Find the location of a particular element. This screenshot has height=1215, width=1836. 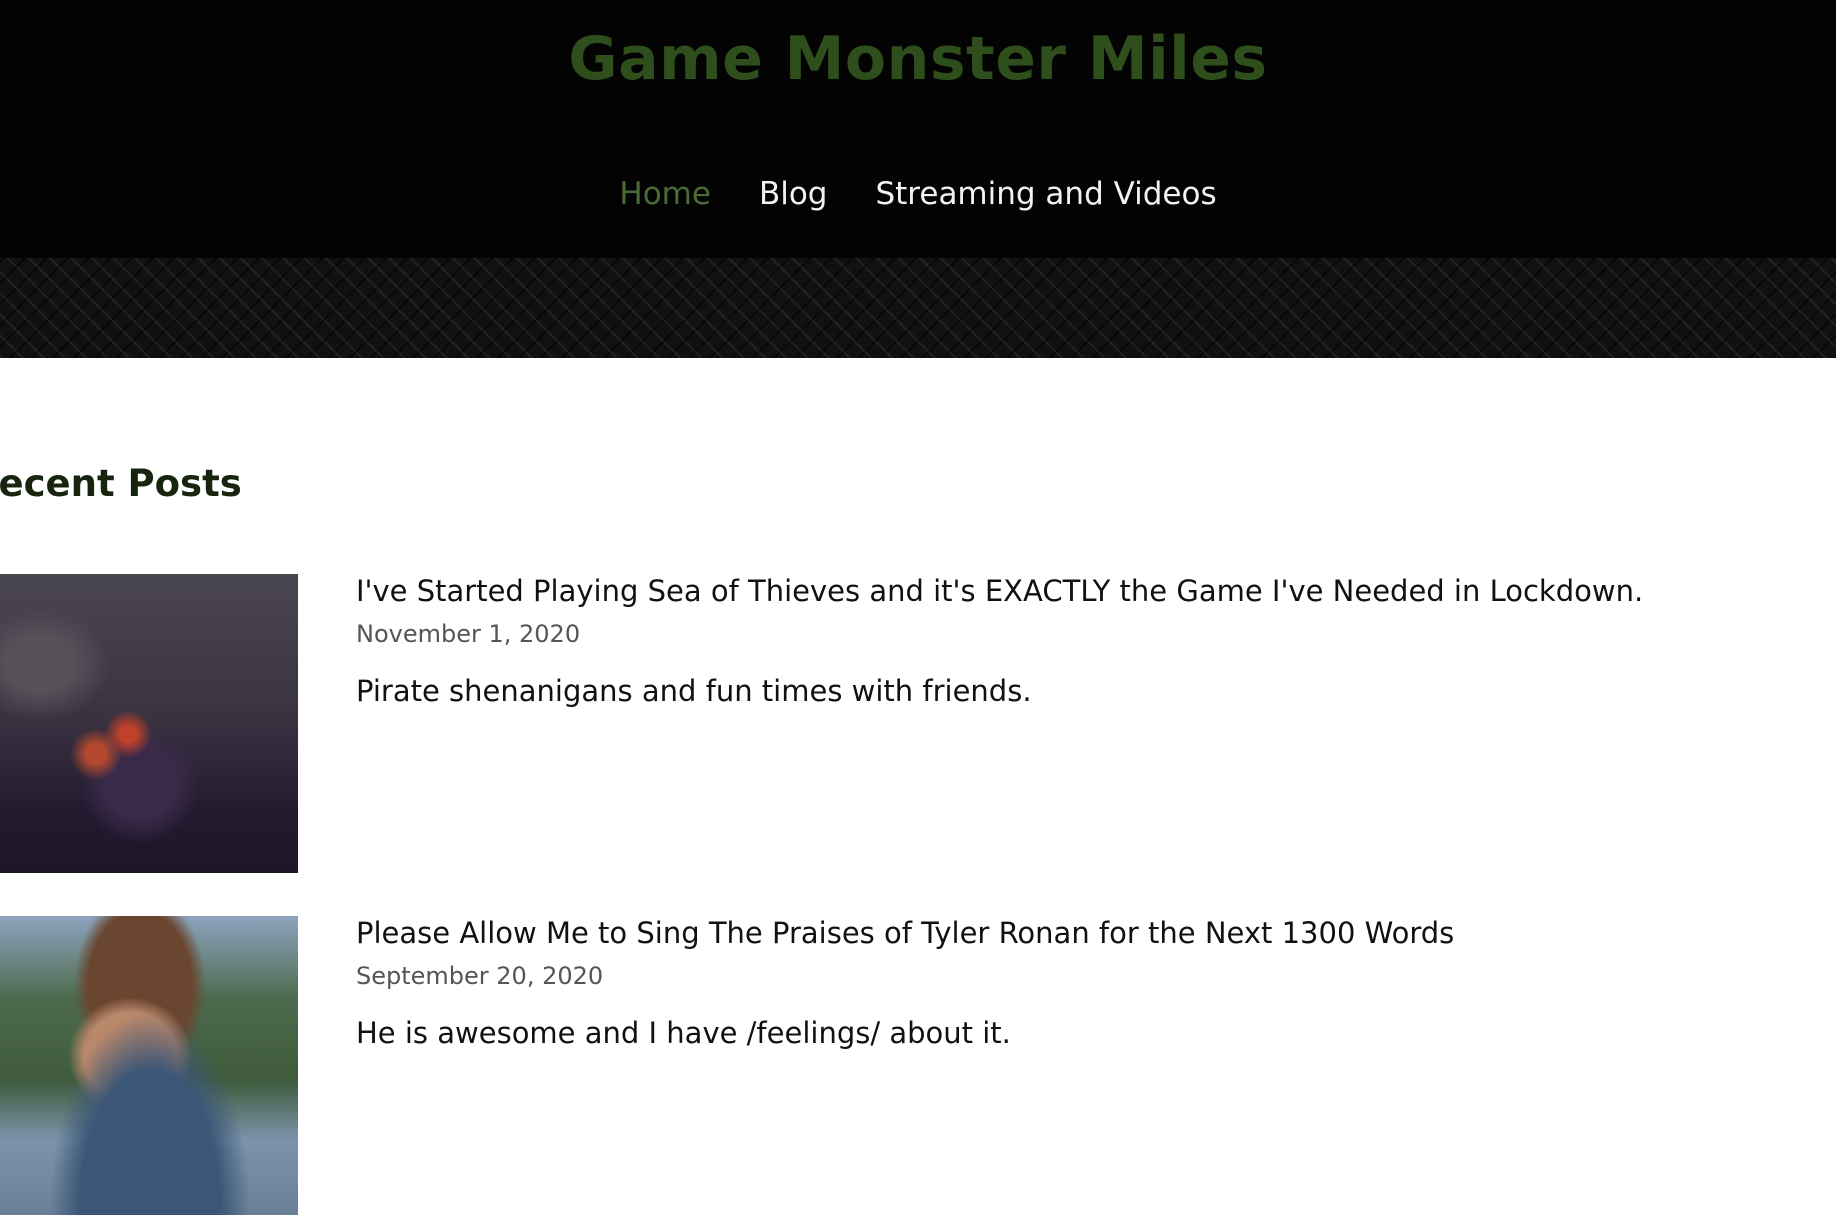

nav-item-blog: Blog is located at coordinates (793, 194).